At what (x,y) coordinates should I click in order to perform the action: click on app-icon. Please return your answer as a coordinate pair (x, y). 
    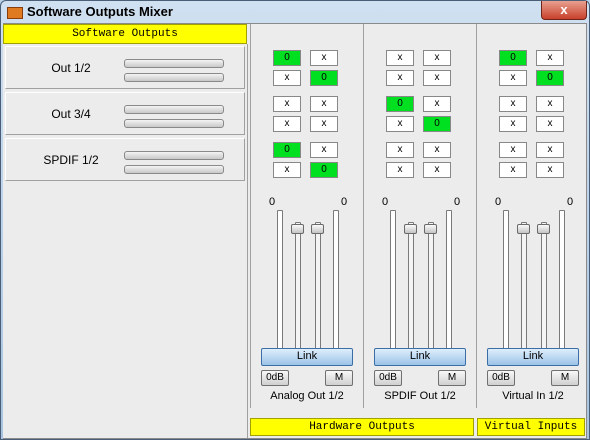
    Looking at the image, I should click on (15, 13).